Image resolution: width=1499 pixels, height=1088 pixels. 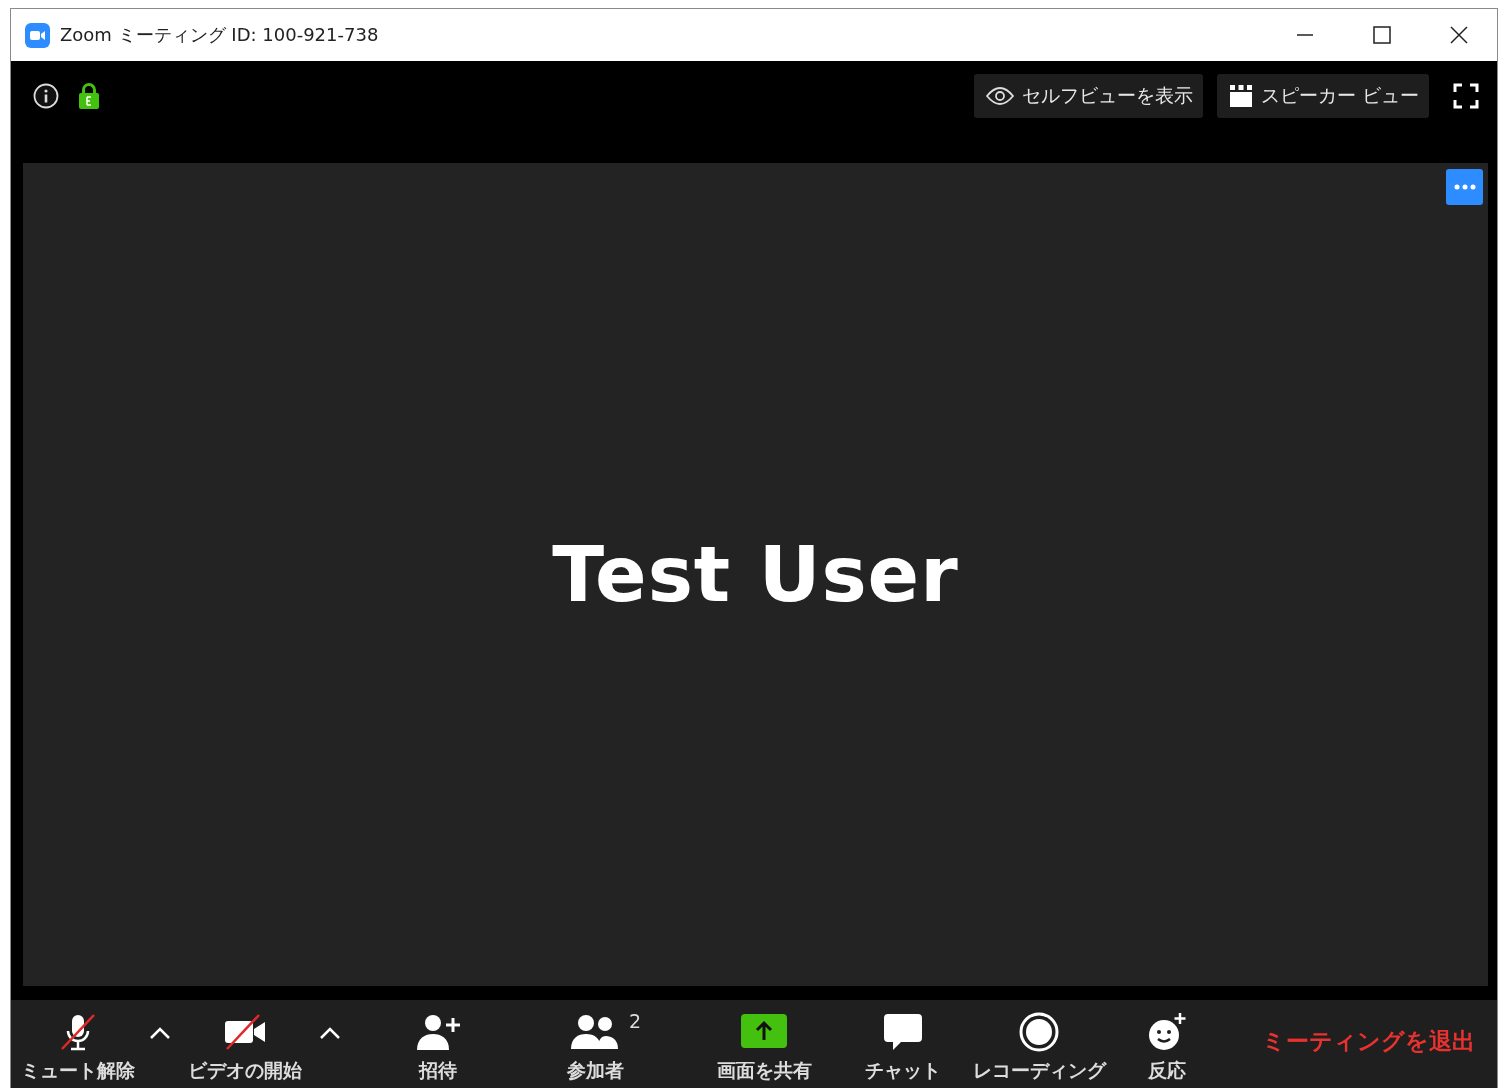 What do you see at coordinates (1039, 1032) in the screenshot?
I see `record-icon` at bounding box center [1039, 1032].